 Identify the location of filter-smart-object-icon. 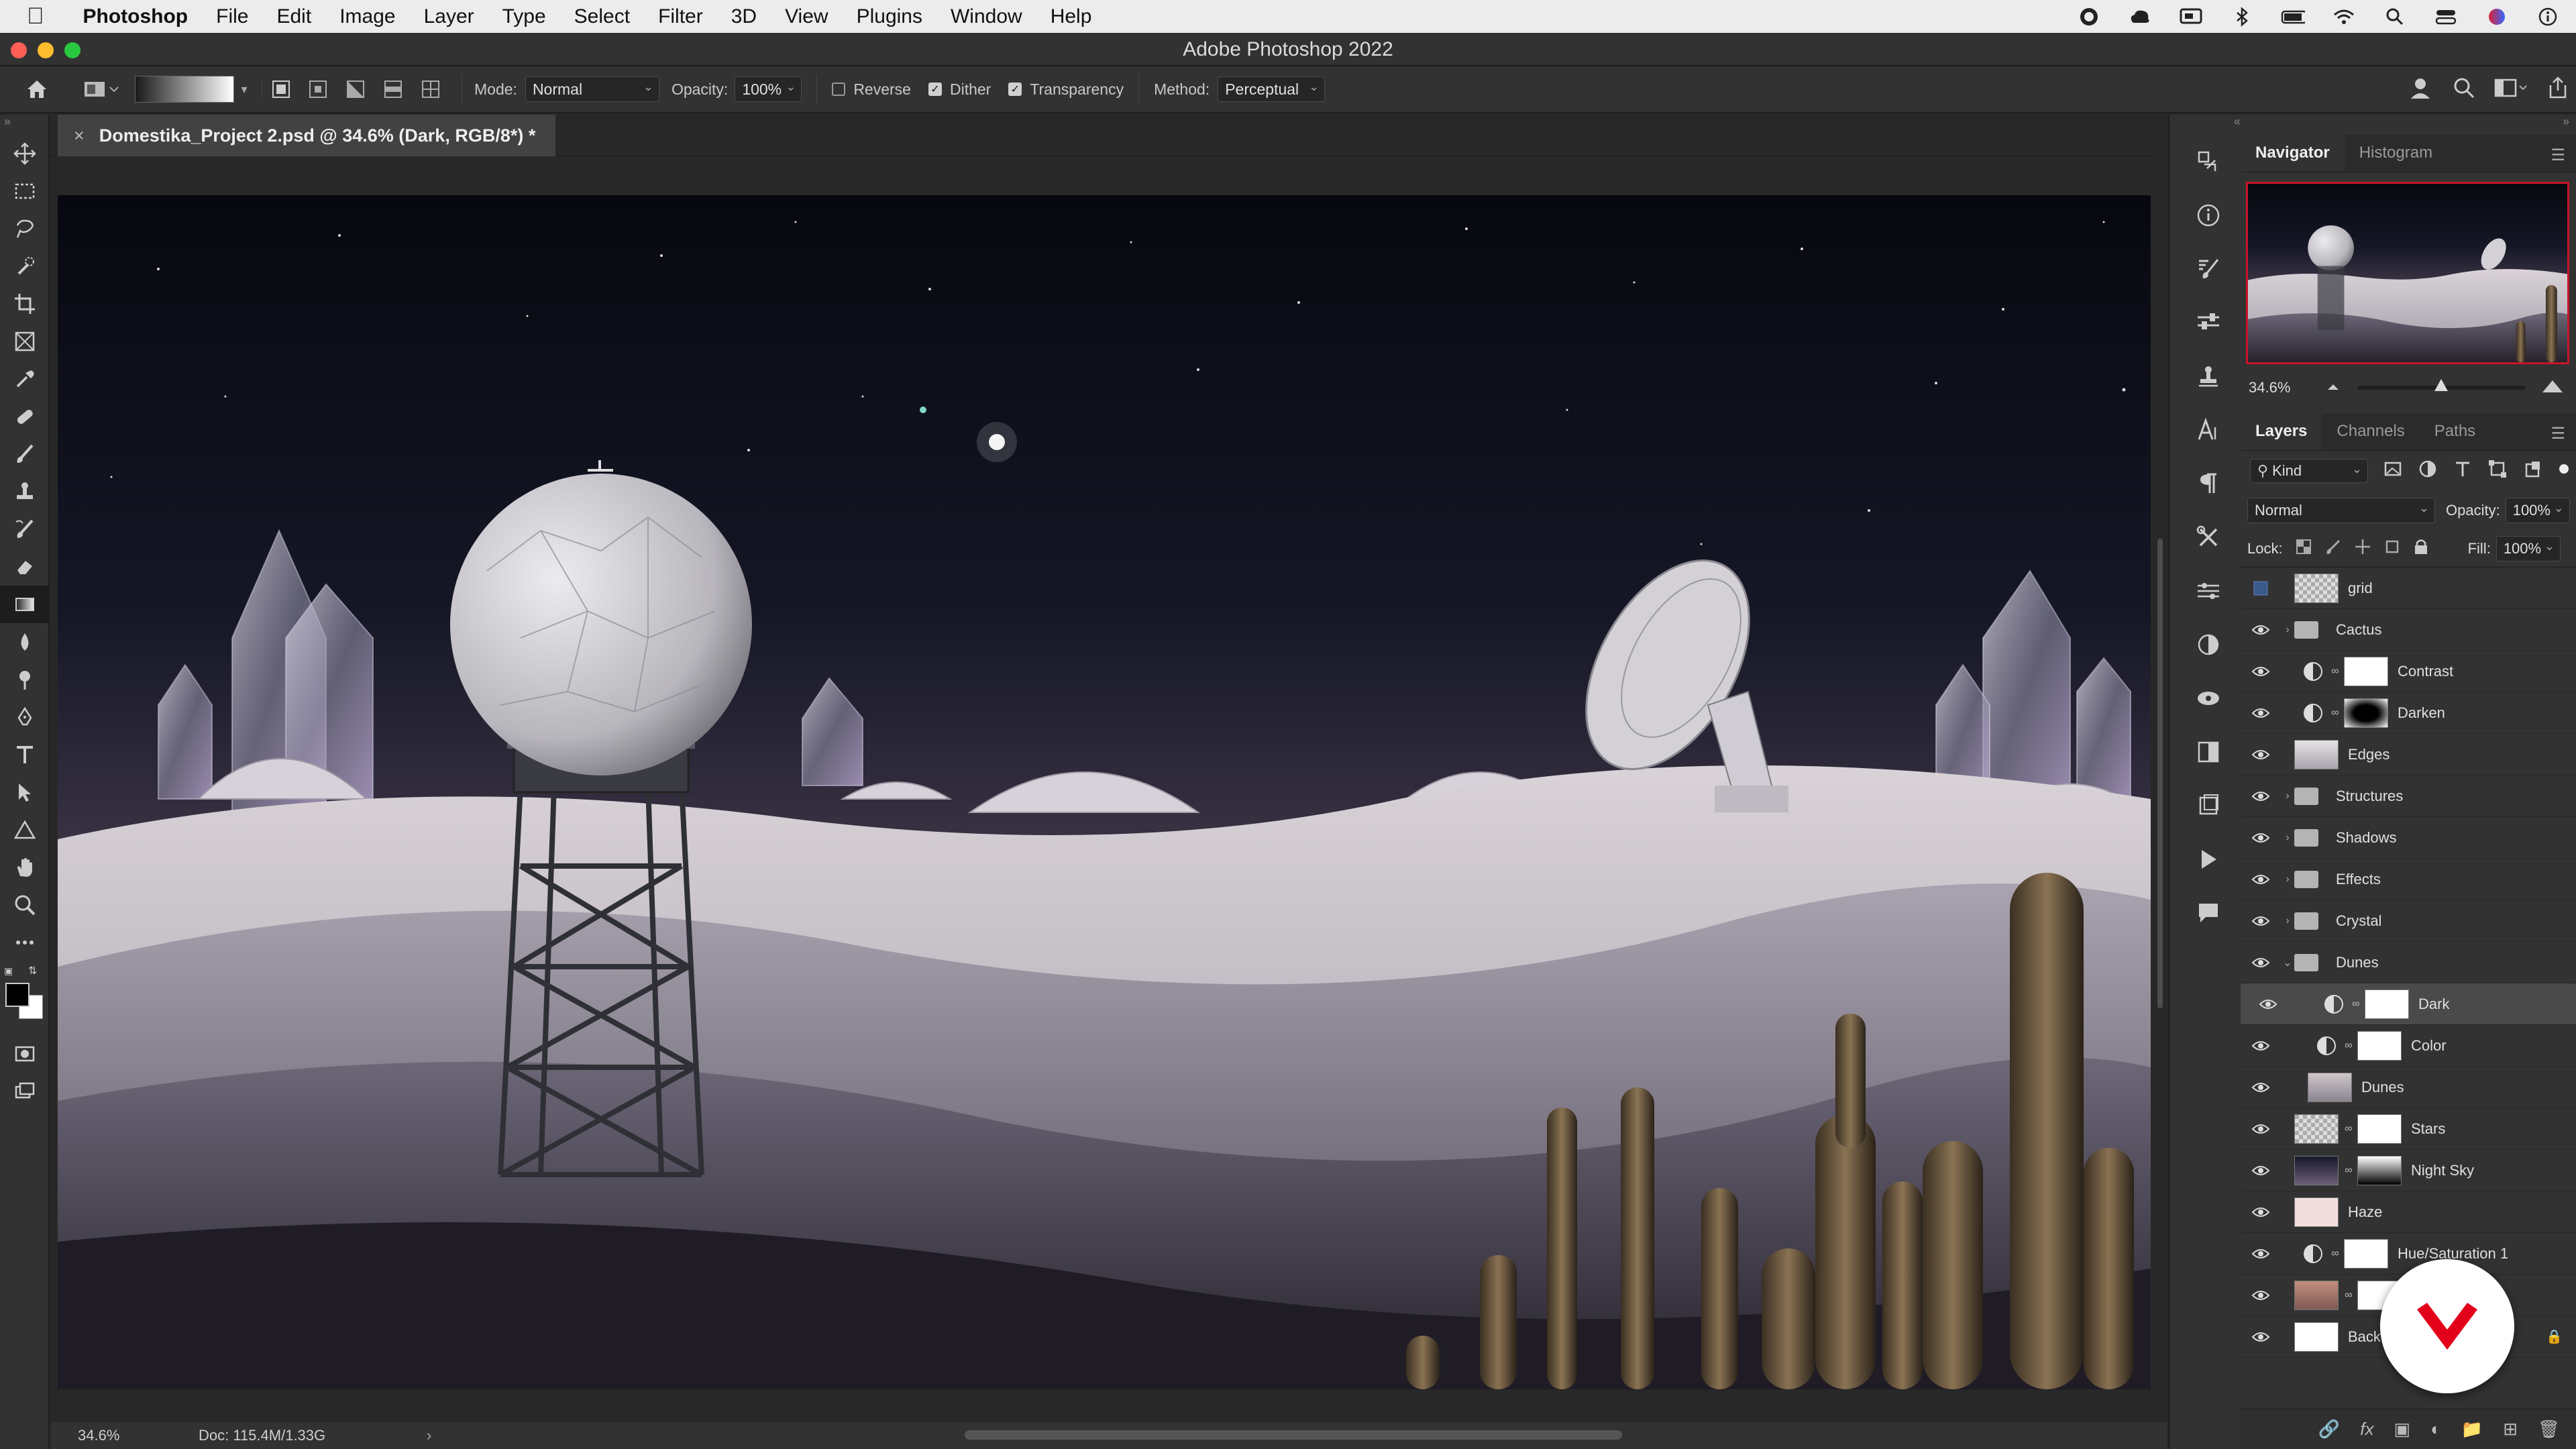
(2532, 471).